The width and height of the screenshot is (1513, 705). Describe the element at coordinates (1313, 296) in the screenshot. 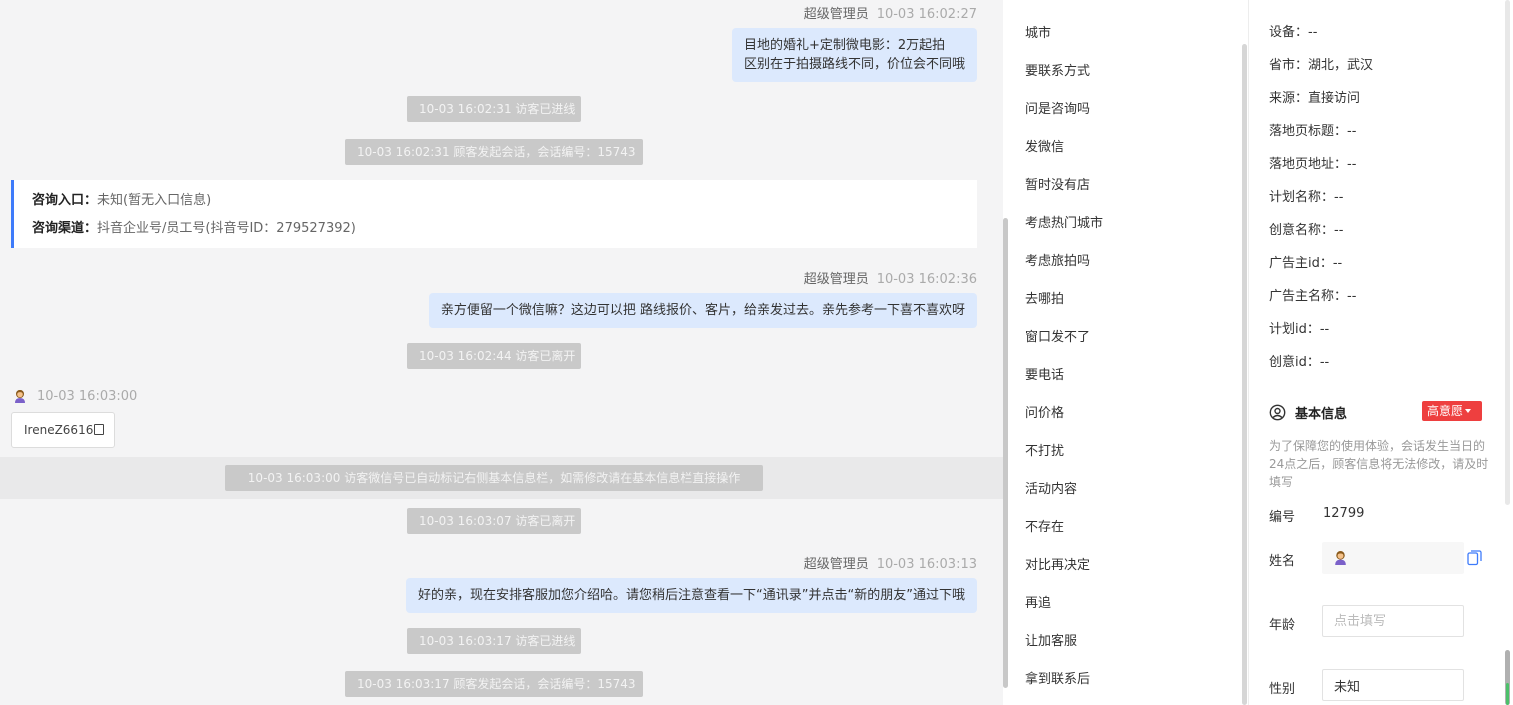

I see `advertiser-name-row: 广告主名称：--` at that location.